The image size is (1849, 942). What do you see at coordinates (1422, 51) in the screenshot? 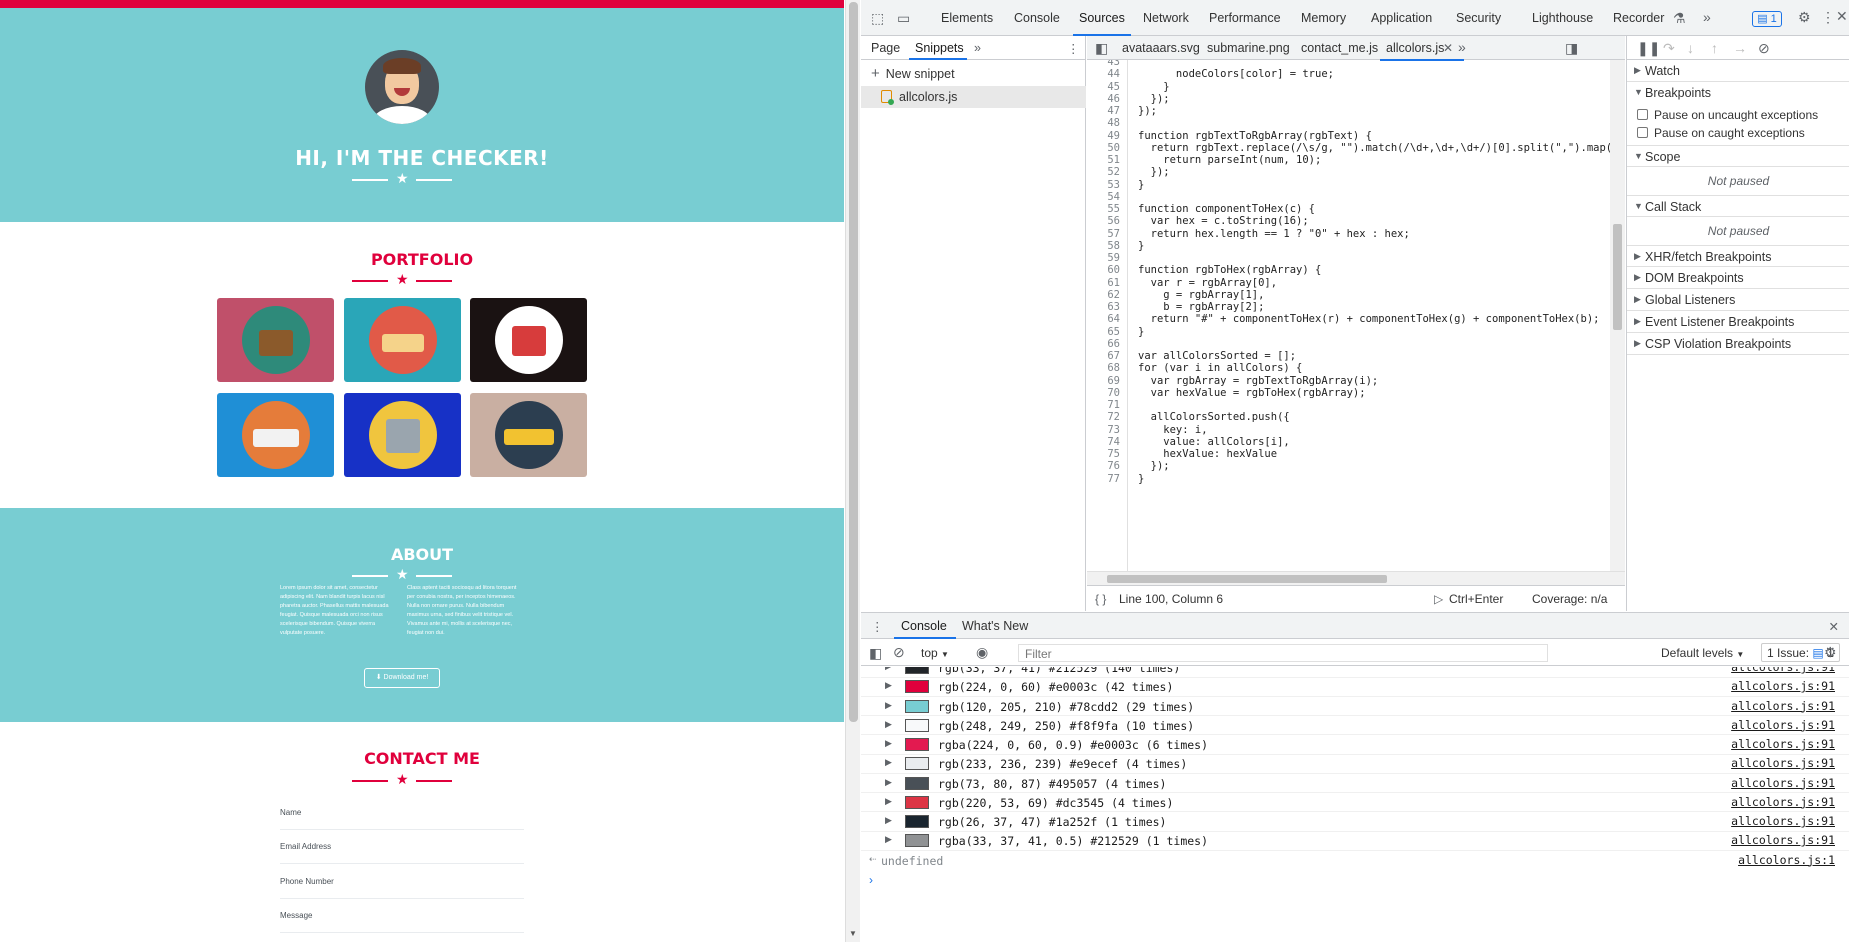
I see `editor-tab-active: allcolors.js` at bounding box center [1422, 51].